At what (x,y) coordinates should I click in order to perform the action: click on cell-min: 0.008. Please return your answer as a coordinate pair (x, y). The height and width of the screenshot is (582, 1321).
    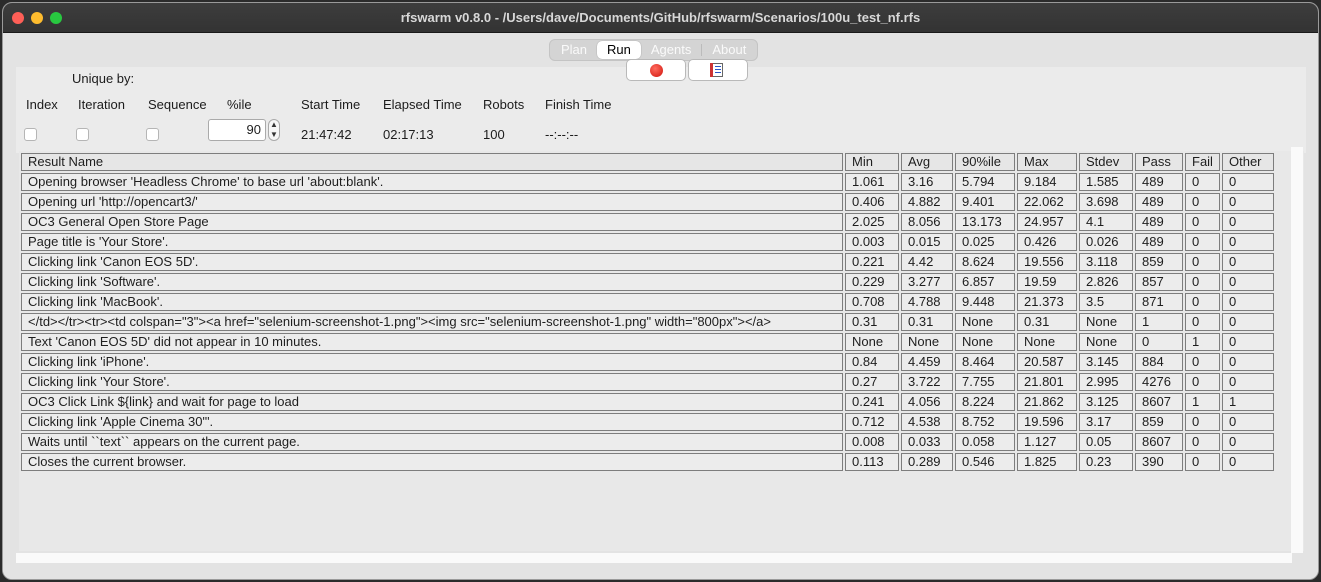
    Looking at the image, I should click on (872, 442).